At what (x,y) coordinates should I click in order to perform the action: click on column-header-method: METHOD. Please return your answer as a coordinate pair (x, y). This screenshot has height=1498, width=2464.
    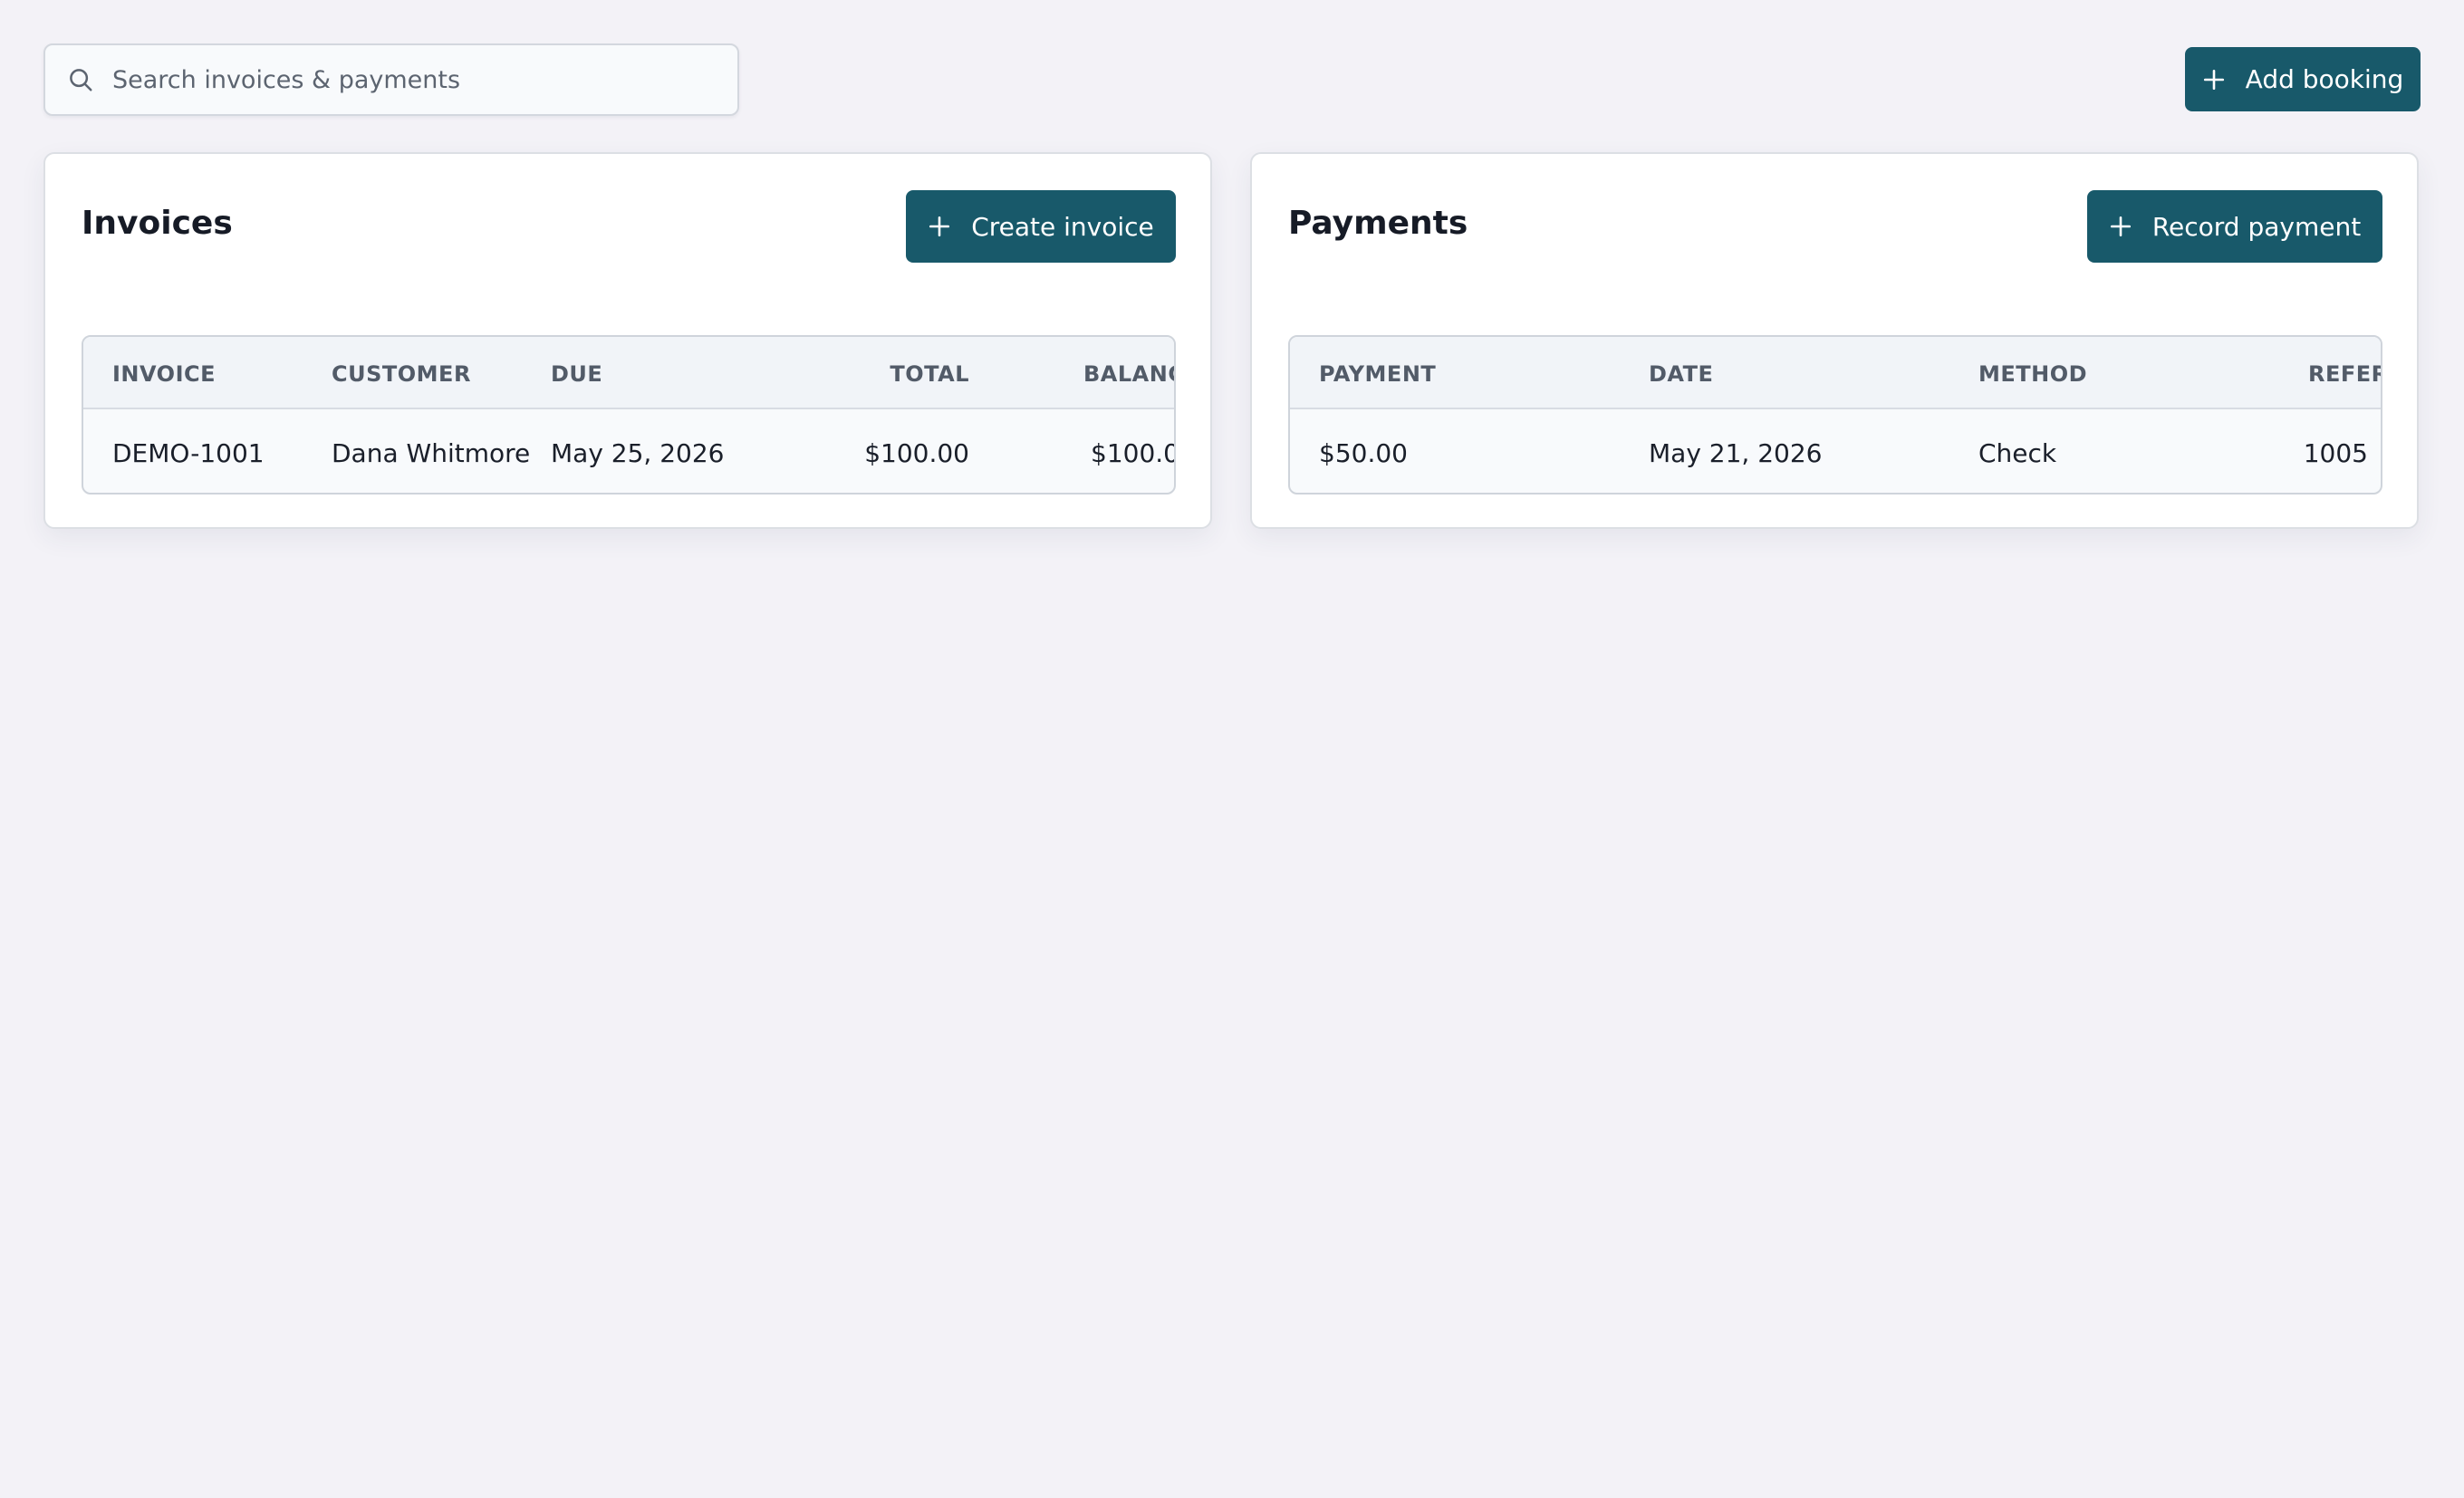
    Looking at the image, I should click on (2032, 374).